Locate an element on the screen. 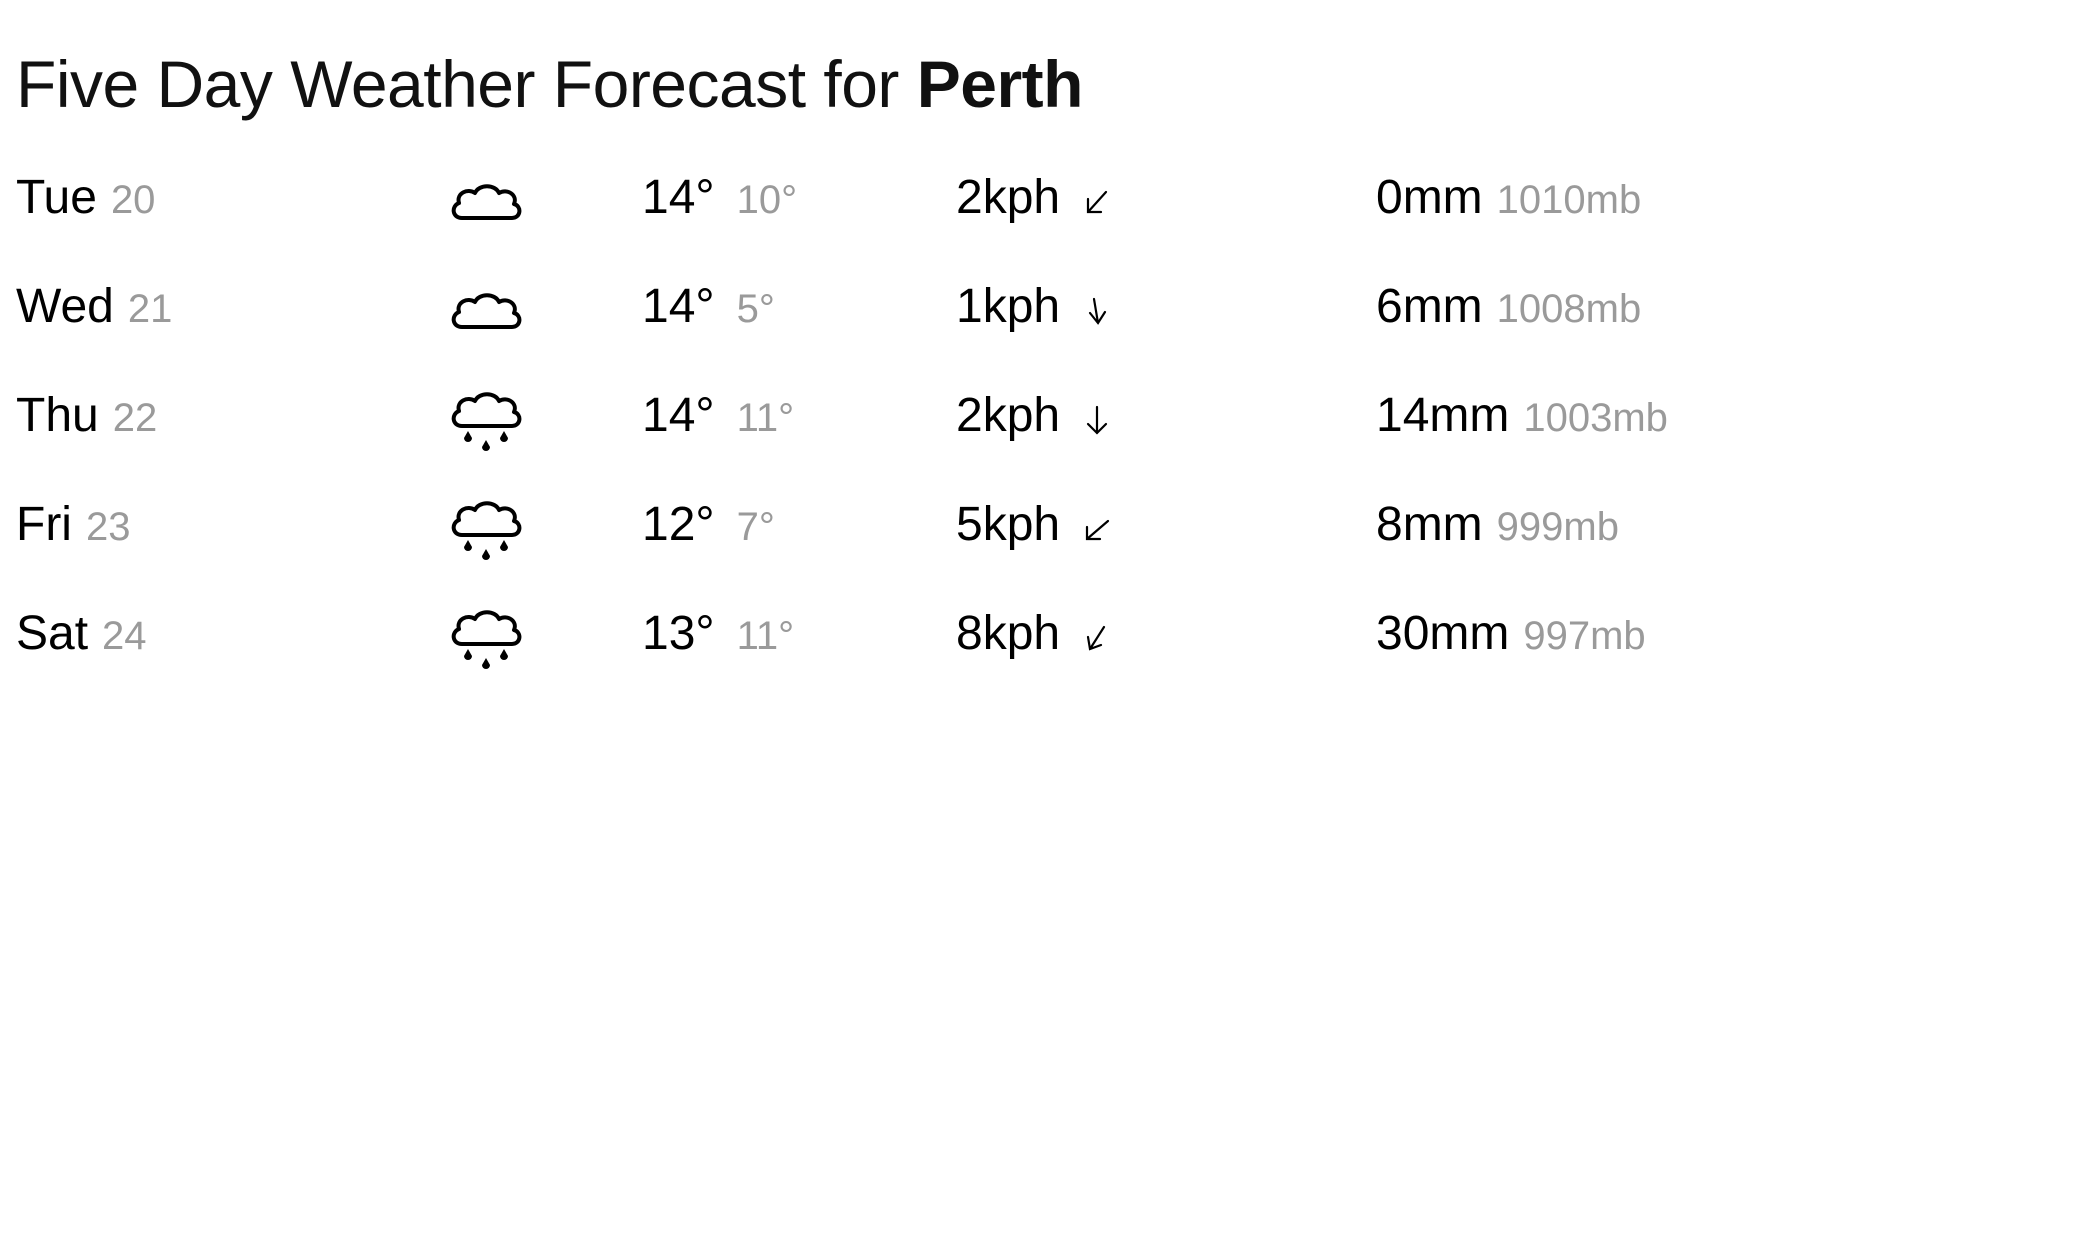 This screenshot has width=2100, height=1238. date-label: 22 is located at coordinates (135, 418).